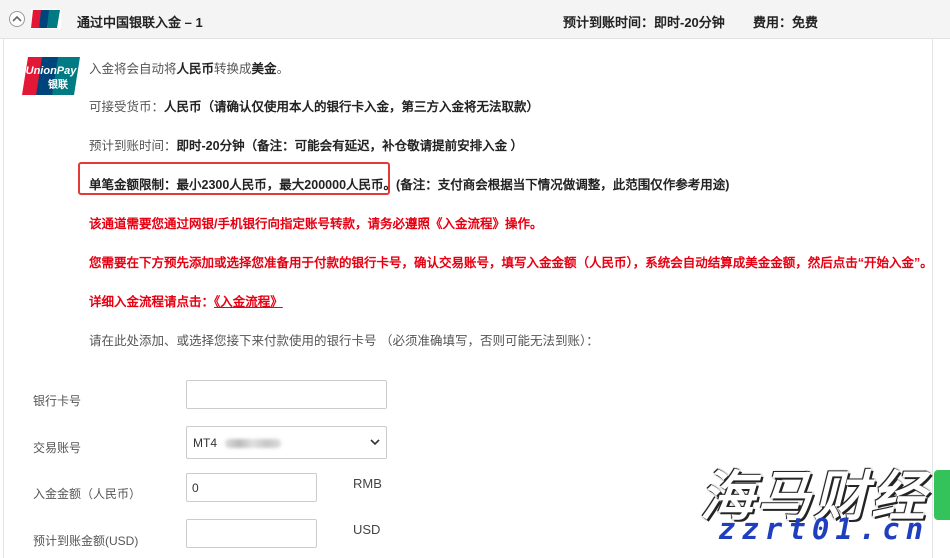 This screenshot has width=950, height=558. Describe the element at coordinates (52, 71) in the screenshot. I see `unionpay-logo-text: UnionPay` at that location.